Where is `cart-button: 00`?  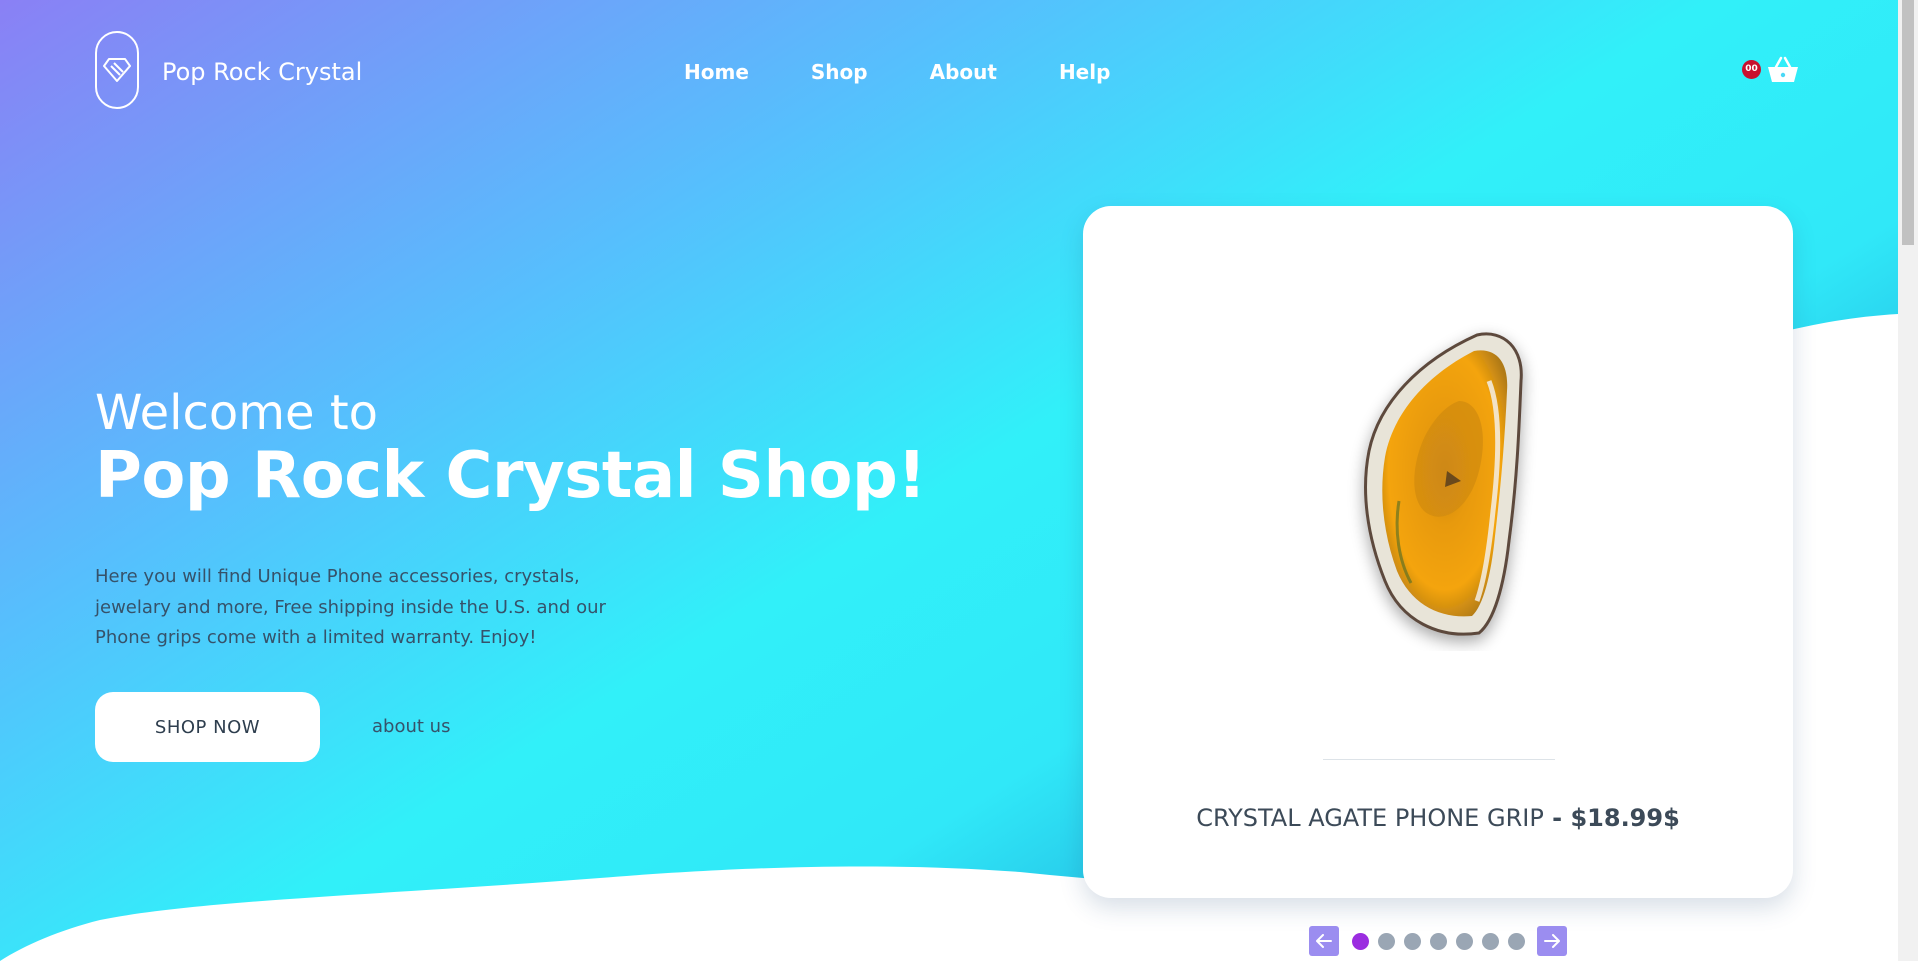
cart-button: 00 is located at coordinates (1771, 71).